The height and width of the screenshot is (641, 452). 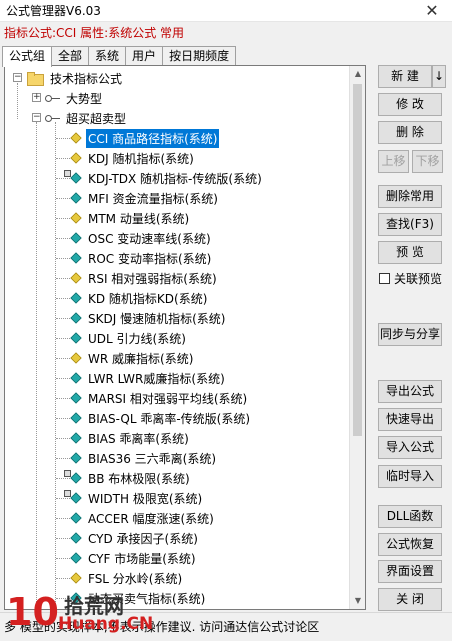 I want to click on formula-item: CYF 市场能量(系统), so click(x=134, y=558).